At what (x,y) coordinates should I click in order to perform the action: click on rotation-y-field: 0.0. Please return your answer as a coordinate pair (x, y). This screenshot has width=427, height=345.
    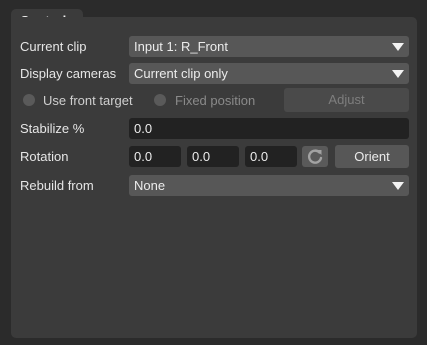
    Looking at the image, I should click on (213, 156).